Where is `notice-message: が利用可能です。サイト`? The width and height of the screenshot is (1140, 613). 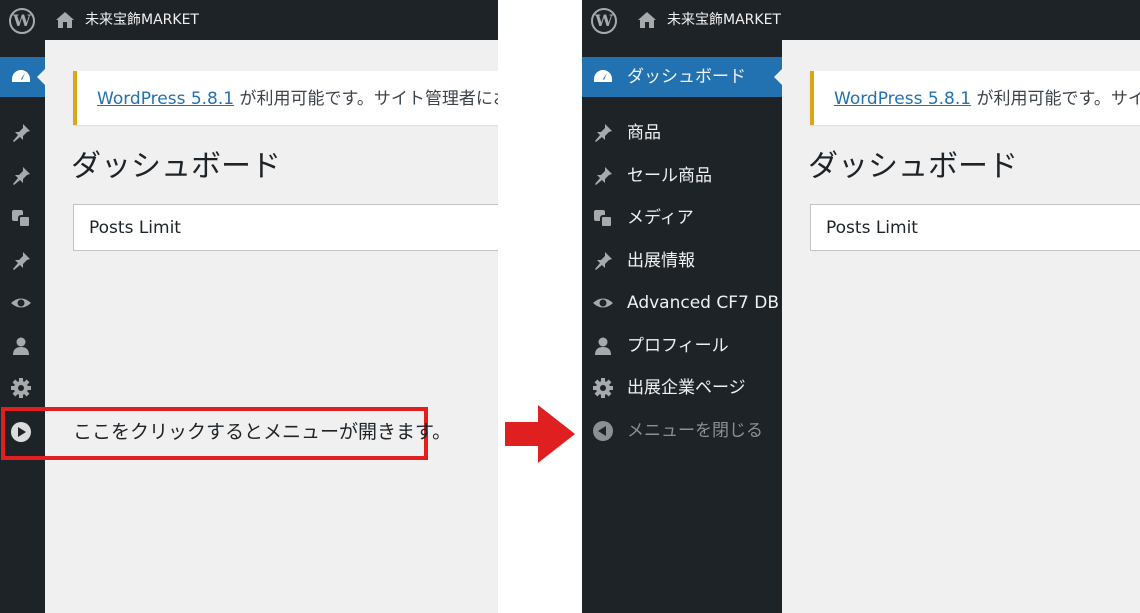 notice-message: が利用可能です。サイト is located at coordinates (1058, 99).